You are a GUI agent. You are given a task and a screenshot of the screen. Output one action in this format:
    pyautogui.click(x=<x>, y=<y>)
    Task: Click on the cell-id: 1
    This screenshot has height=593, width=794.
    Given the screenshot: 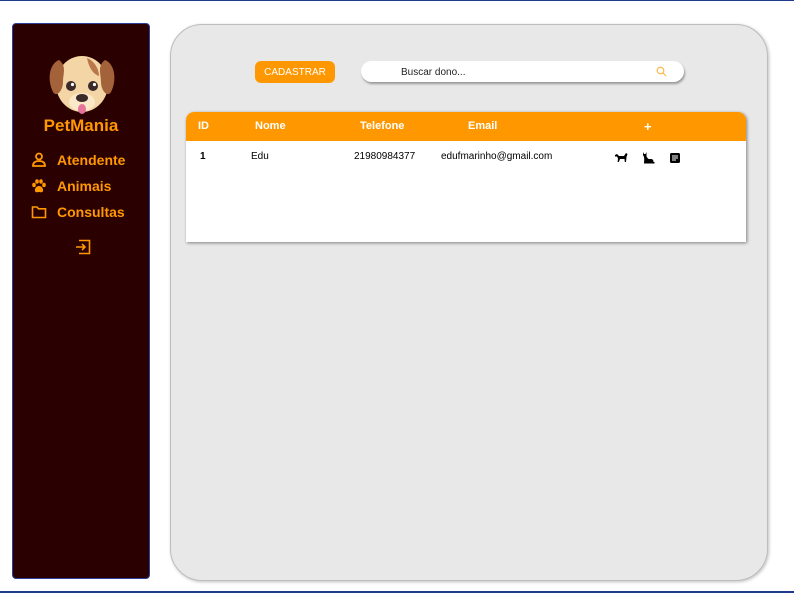 What is the action you would take?
    pyautogui.click(x=203, y=156)
    